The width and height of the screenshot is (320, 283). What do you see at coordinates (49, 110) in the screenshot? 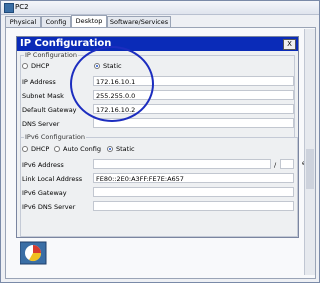
I see `default-gateway-label: Default Gateway` at bounding box center [49, 110].